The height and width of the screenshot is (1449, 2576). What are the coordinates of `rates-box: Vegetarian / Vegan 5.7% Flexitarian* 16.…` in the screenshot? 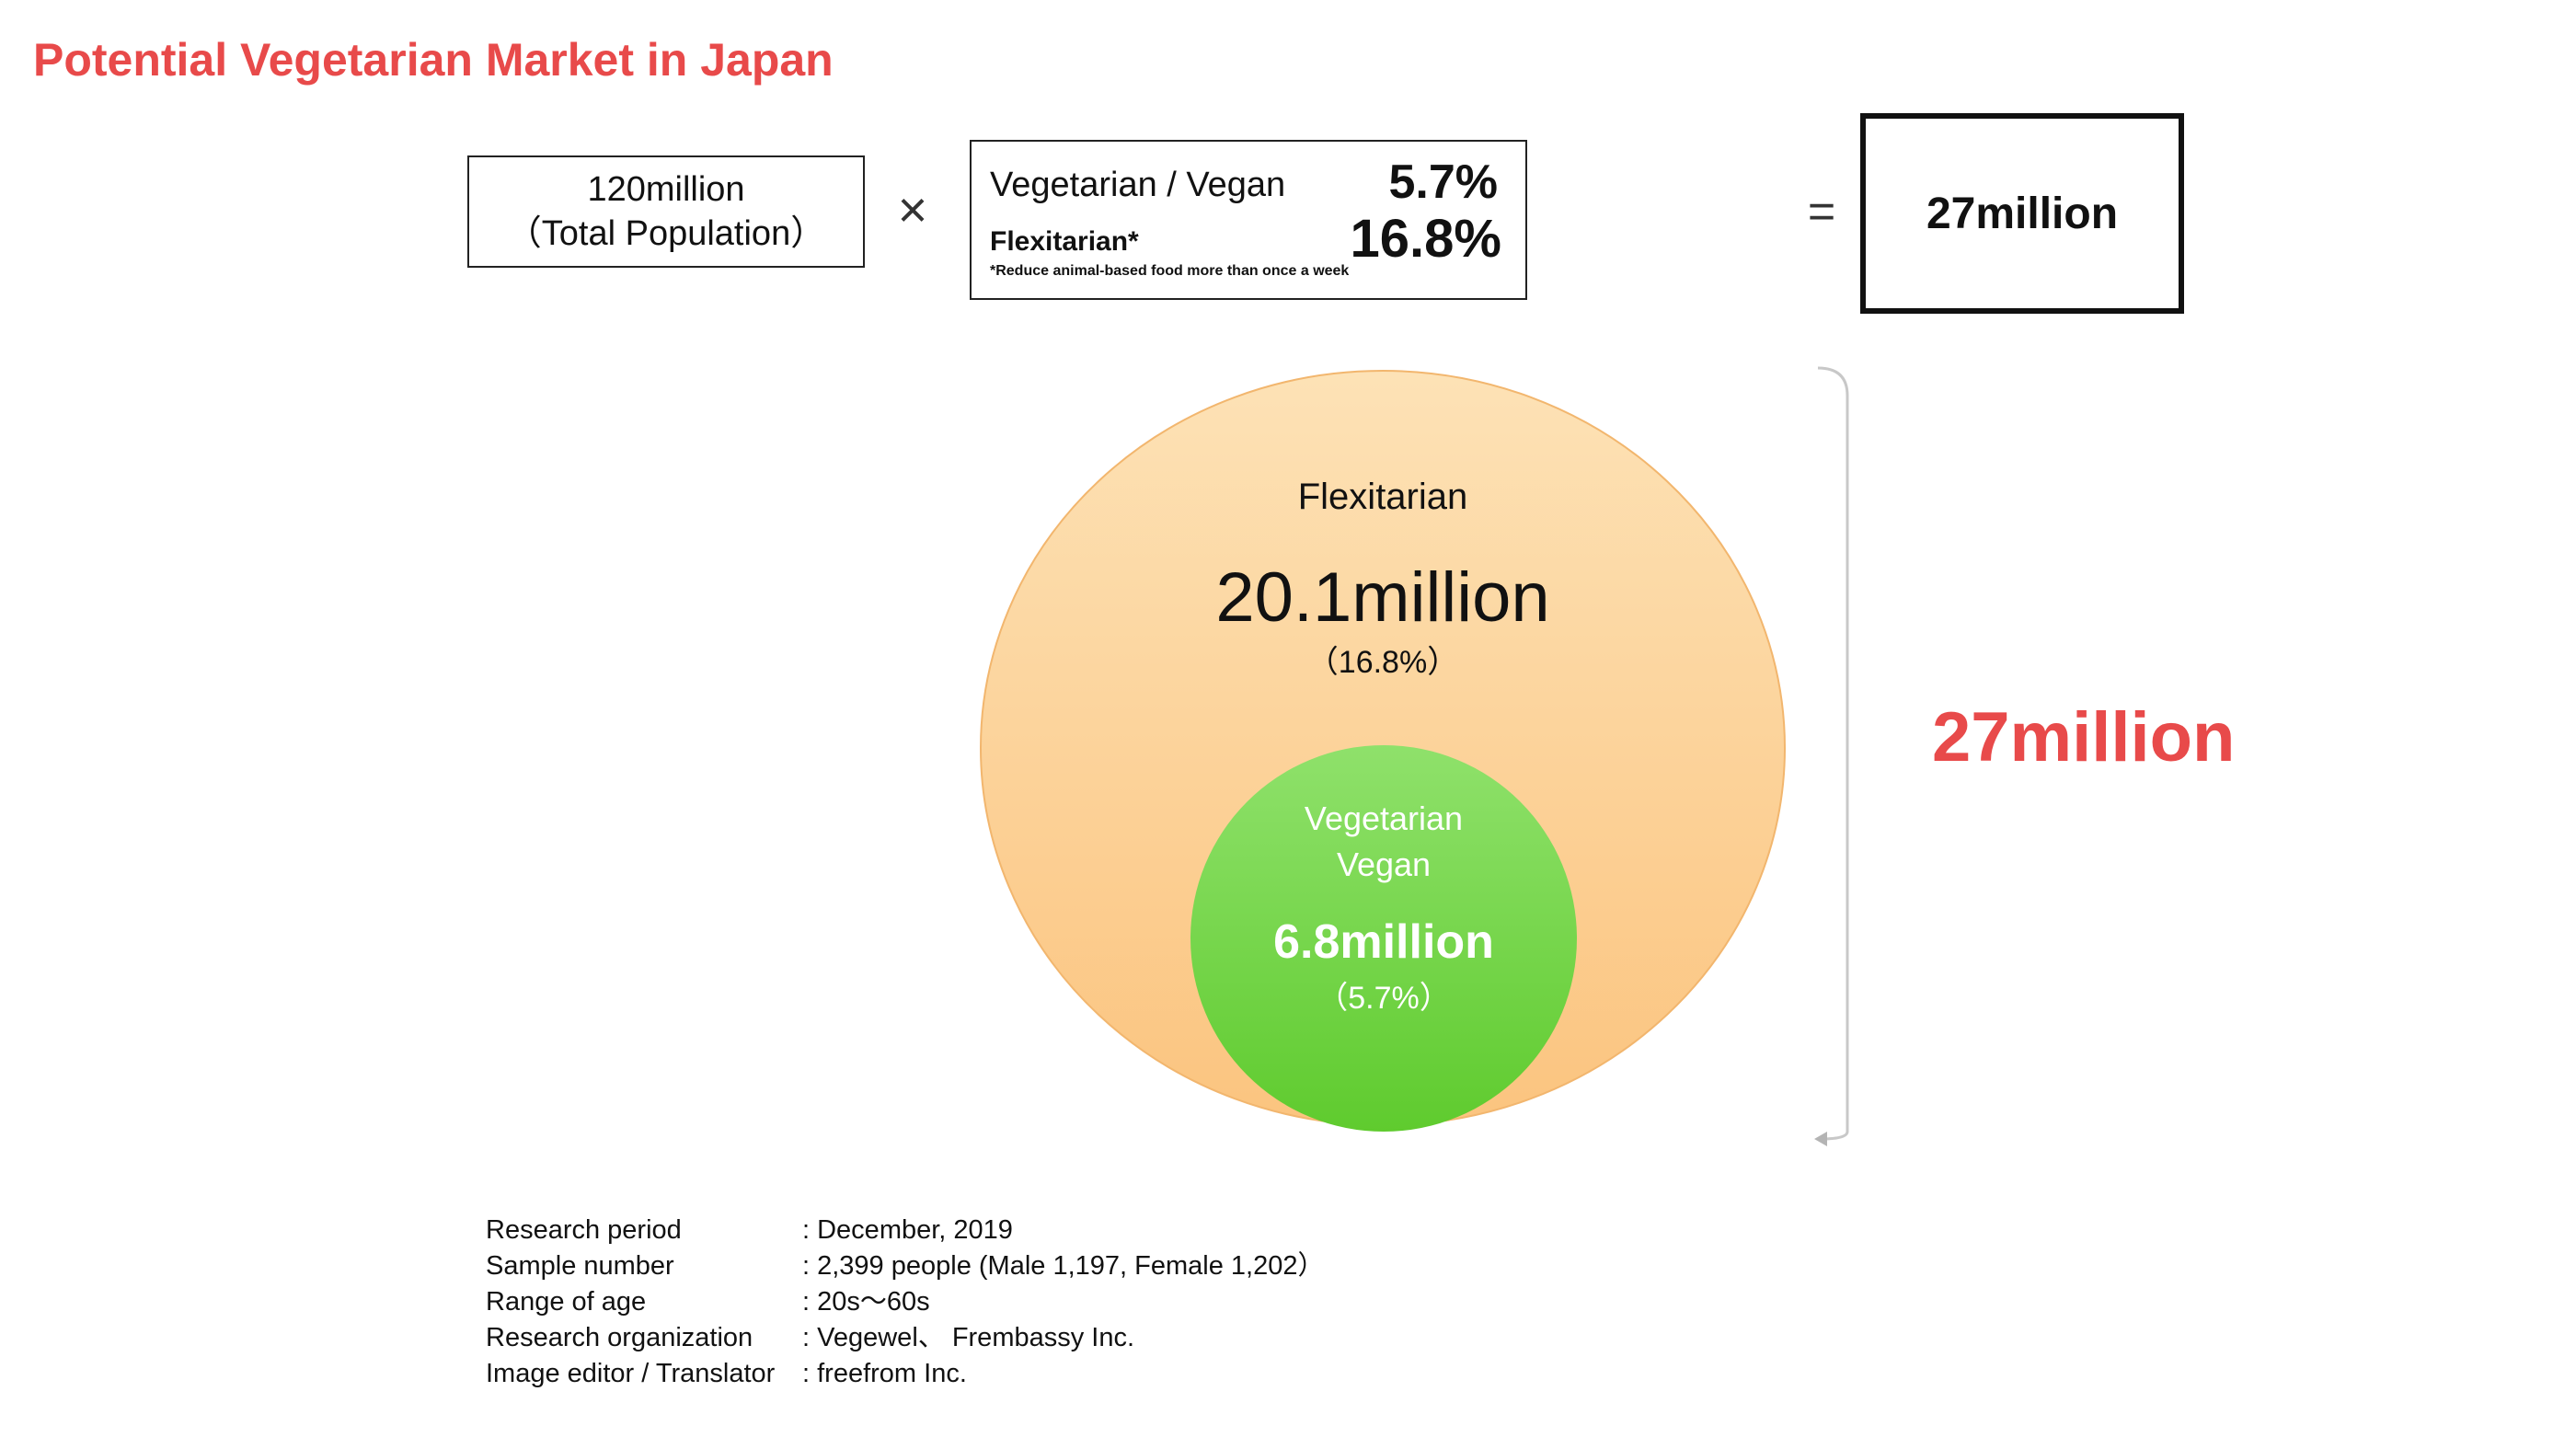 It's located at (1248, 220).